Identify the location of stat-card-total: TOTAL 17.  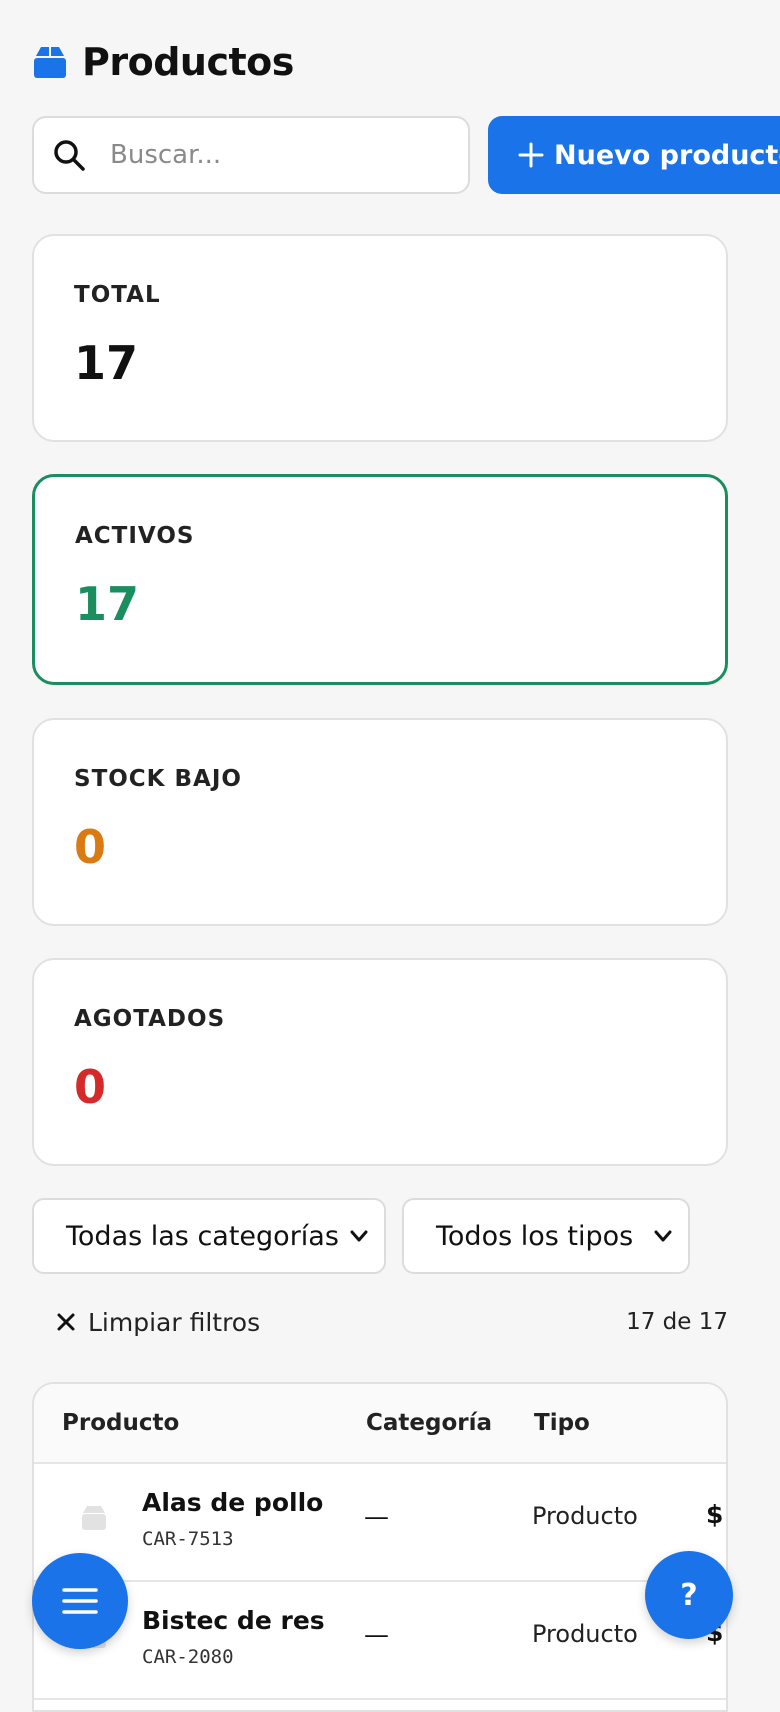
(380, 338).